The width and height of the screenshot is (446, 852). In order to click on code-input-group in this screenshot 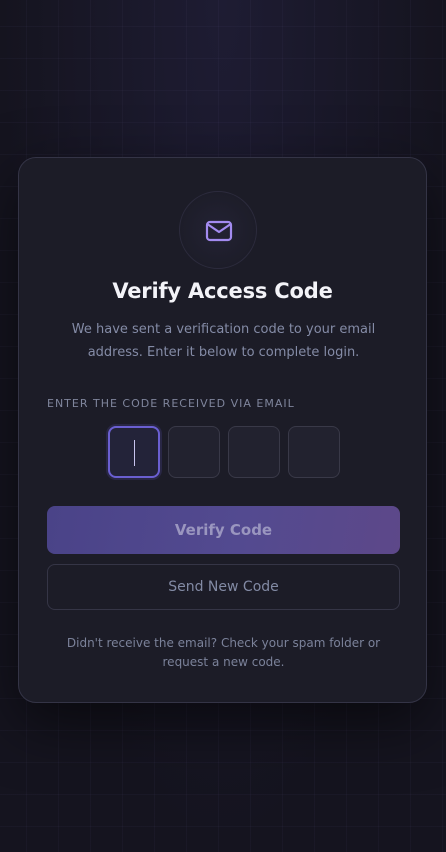, I will do `click(224, 452)`.